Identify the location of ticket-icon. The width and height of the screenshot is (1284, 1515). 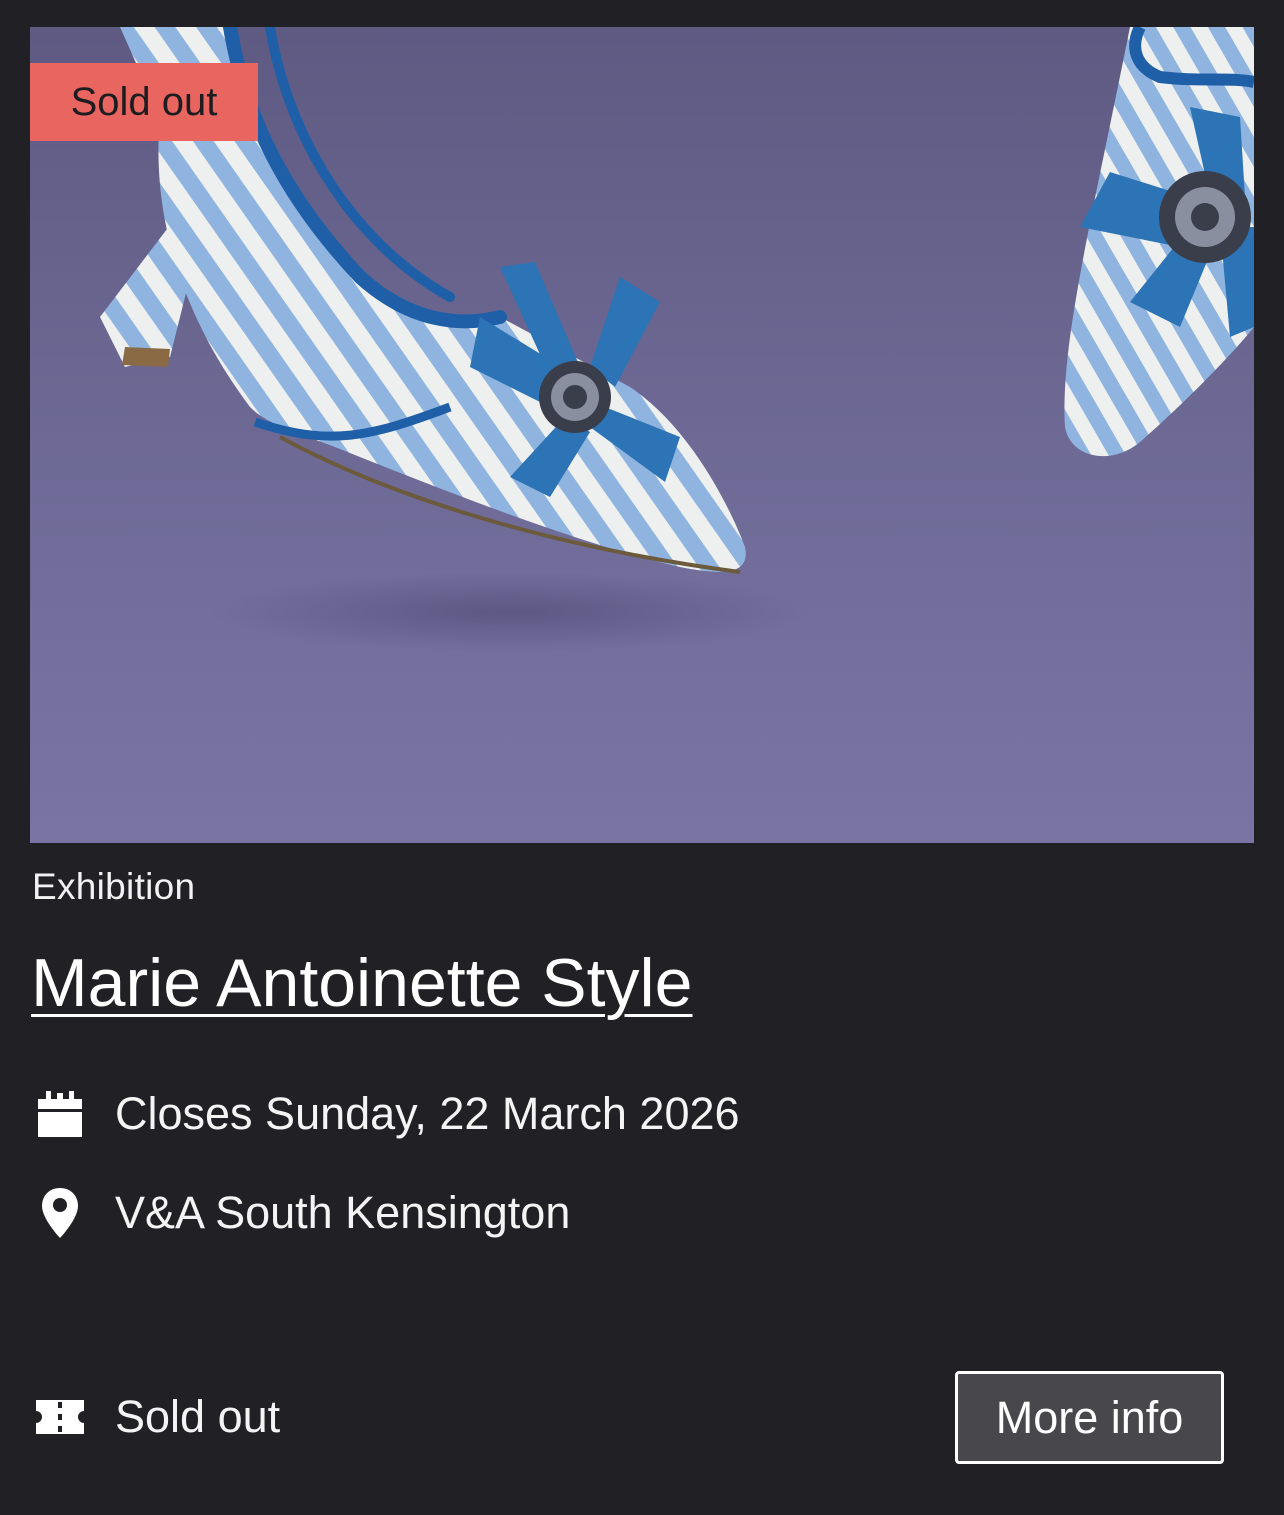
(60, 1417).